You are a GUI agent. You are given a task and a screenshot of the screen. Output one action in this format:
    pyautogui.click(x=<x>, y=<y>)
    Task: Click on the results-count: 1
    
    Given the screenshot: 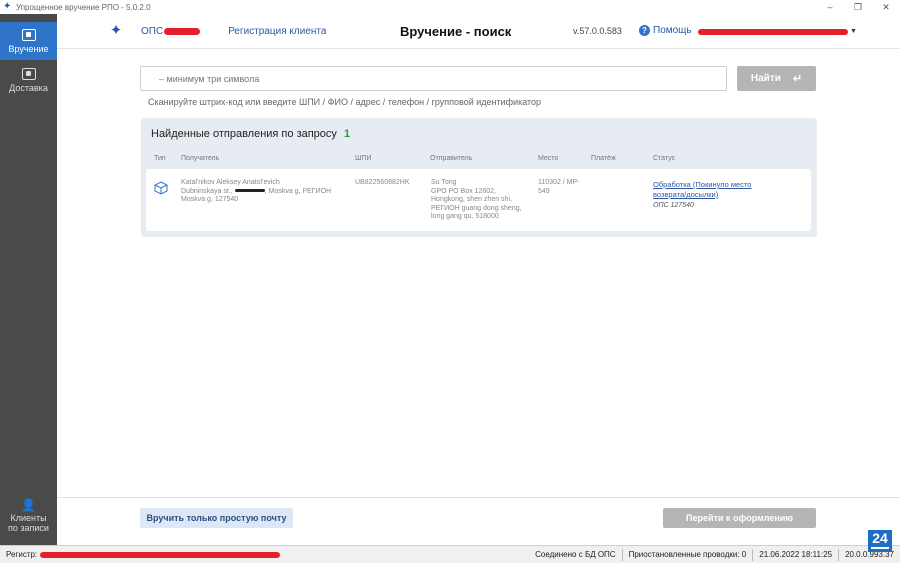 What is the action you would take?
    pyautogui.click(x=347, y=134)
    